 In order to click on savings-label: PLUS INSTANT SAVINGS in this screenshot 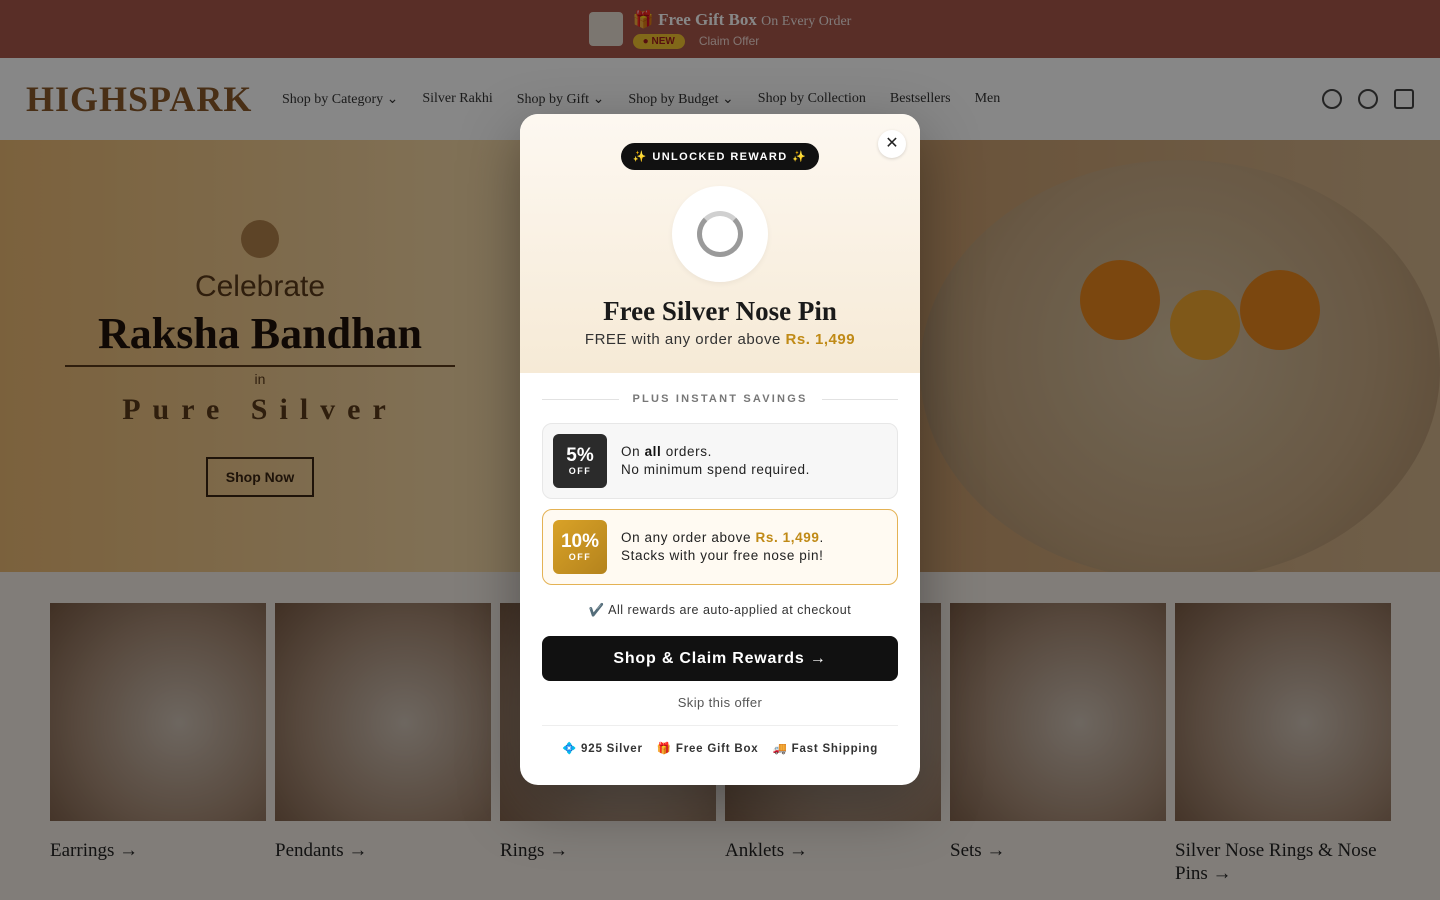, I will do `click(720, 399)`.